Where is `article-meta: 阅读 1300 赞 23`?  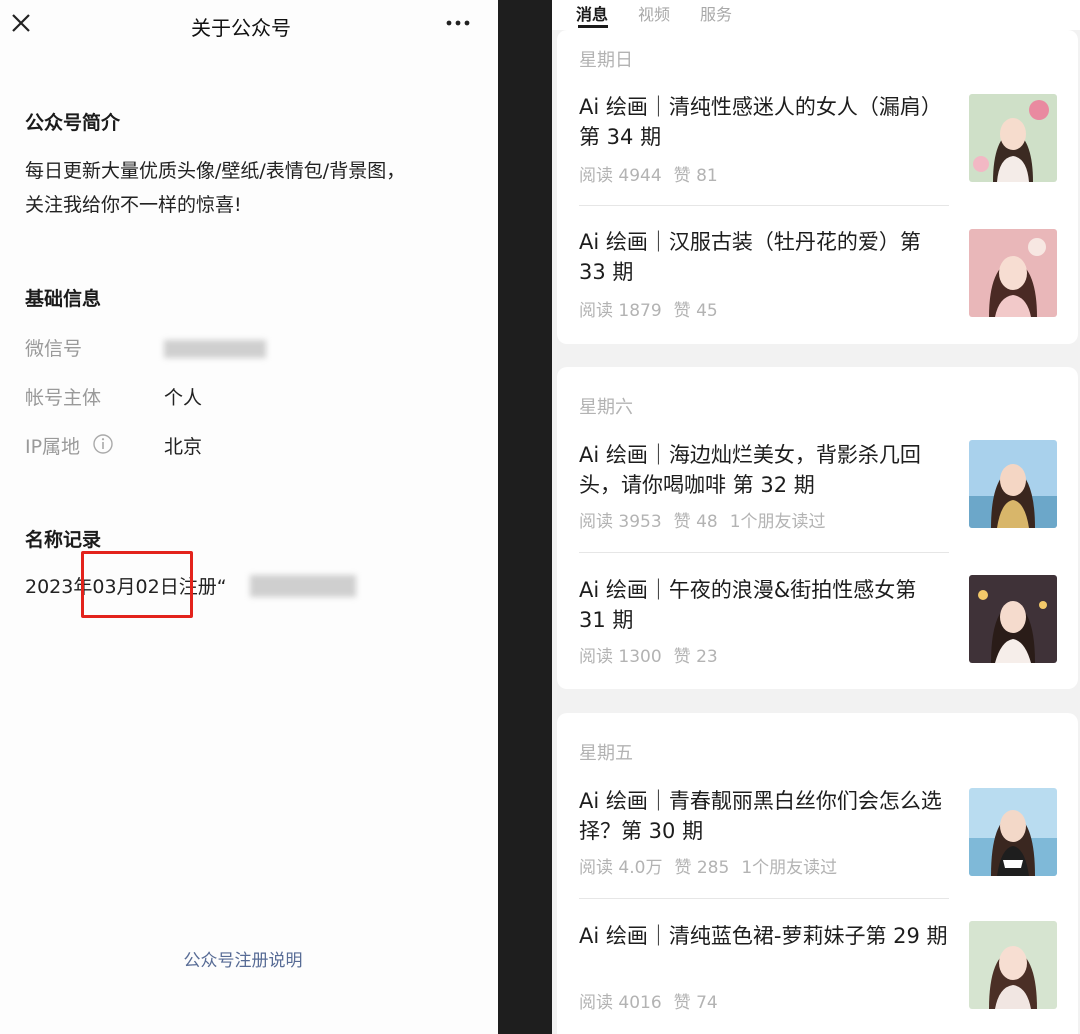
article-meta: 阅读 1300 赞 23 is located at coordinates (654, 654).